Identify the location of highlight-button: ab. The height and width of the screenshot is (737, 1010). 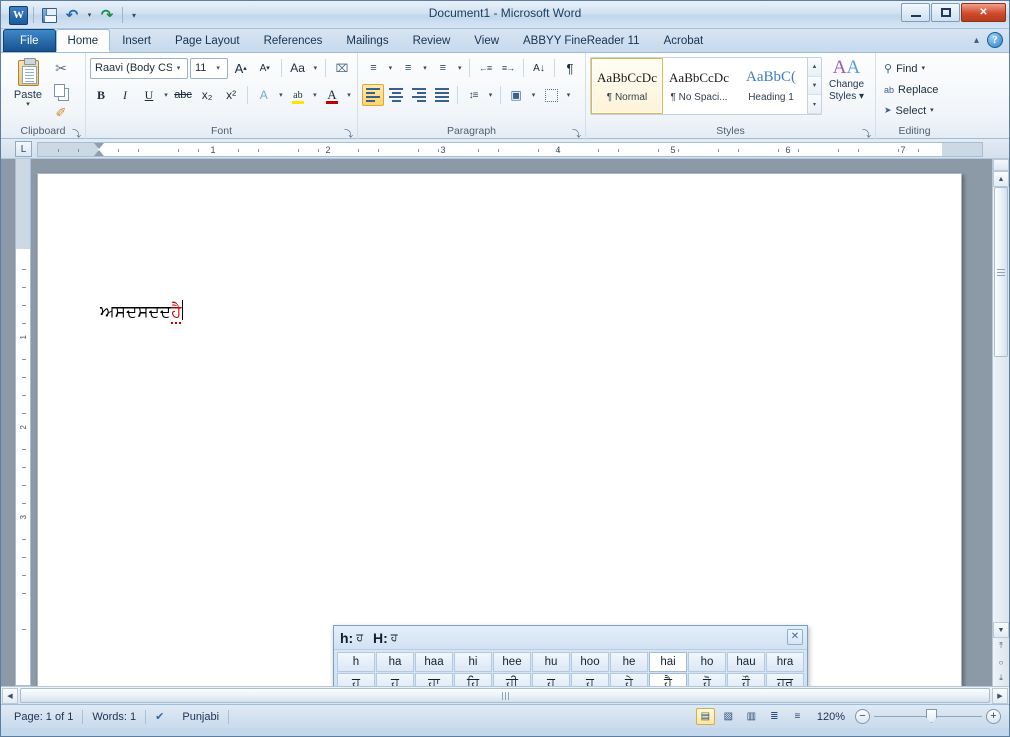
(298, 95).